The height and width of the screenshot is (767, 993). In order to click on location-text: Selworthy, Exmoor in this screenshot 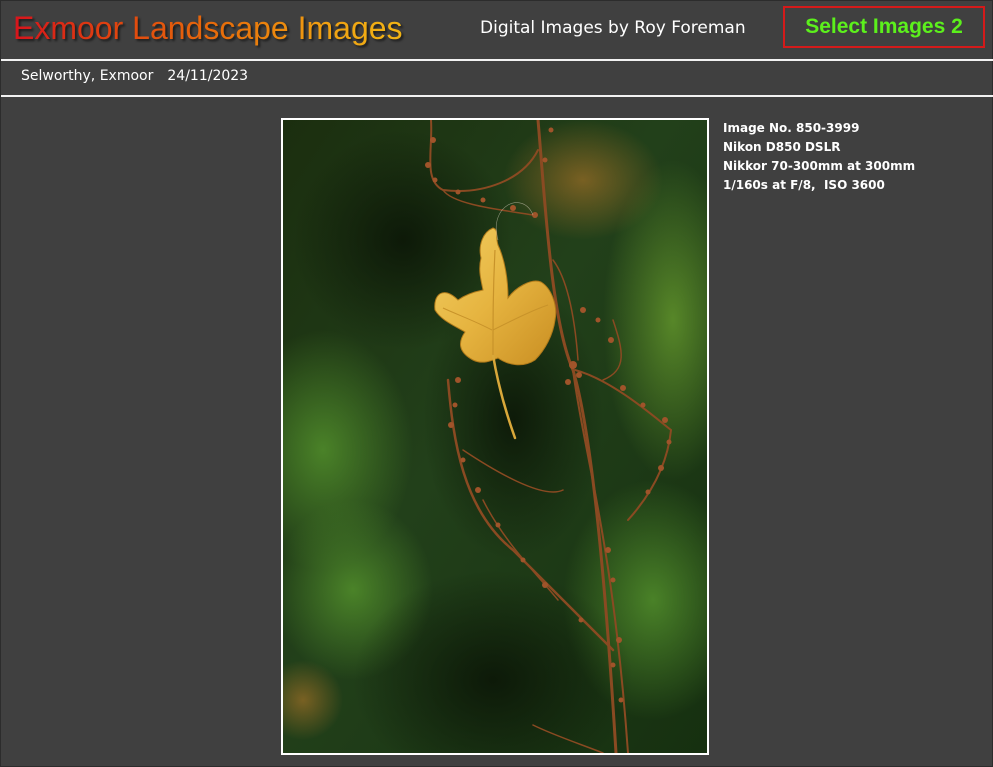, I will do `click(87, 76)`.